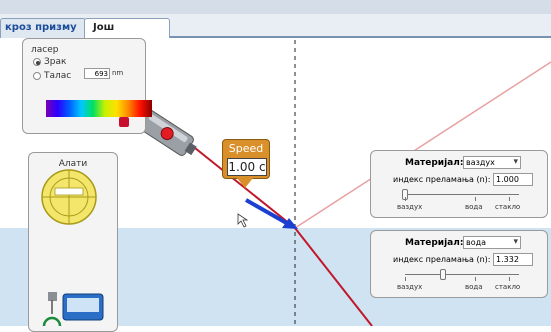 This screenshot has width=551, height=332. What do you see at coordinates (434, 163) in the screenshot?
I see `top-material-label: Материјал:` at bounding box center [434, 163].